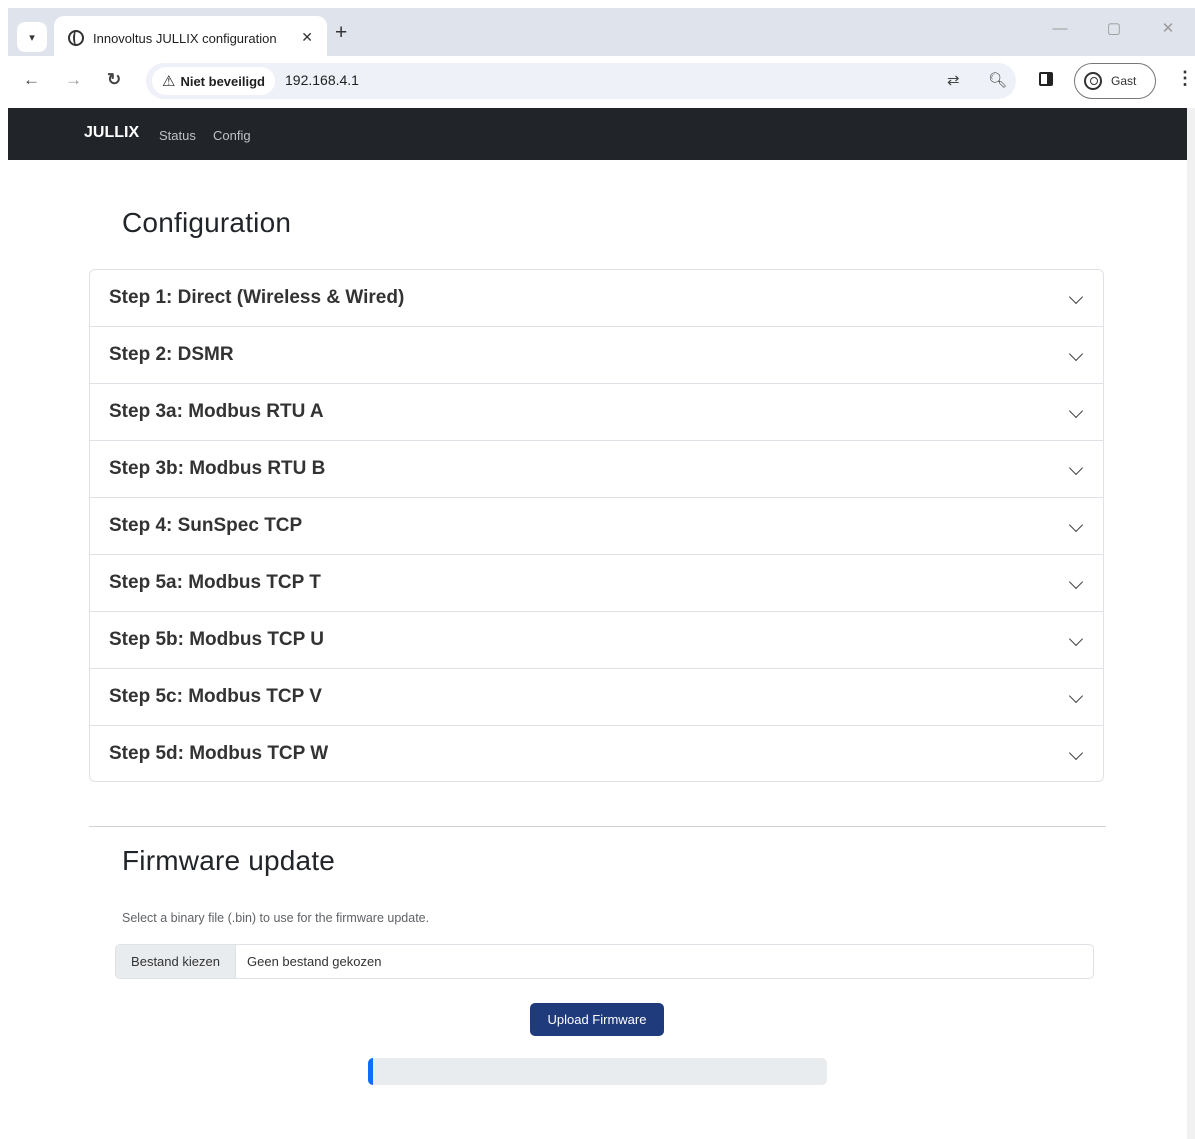  What do you see at coordinates (216, 411) in the screenshot?
I see `accordion-item-label: Step 3a: Modbus RTU A` at bounding box center [216, 411].